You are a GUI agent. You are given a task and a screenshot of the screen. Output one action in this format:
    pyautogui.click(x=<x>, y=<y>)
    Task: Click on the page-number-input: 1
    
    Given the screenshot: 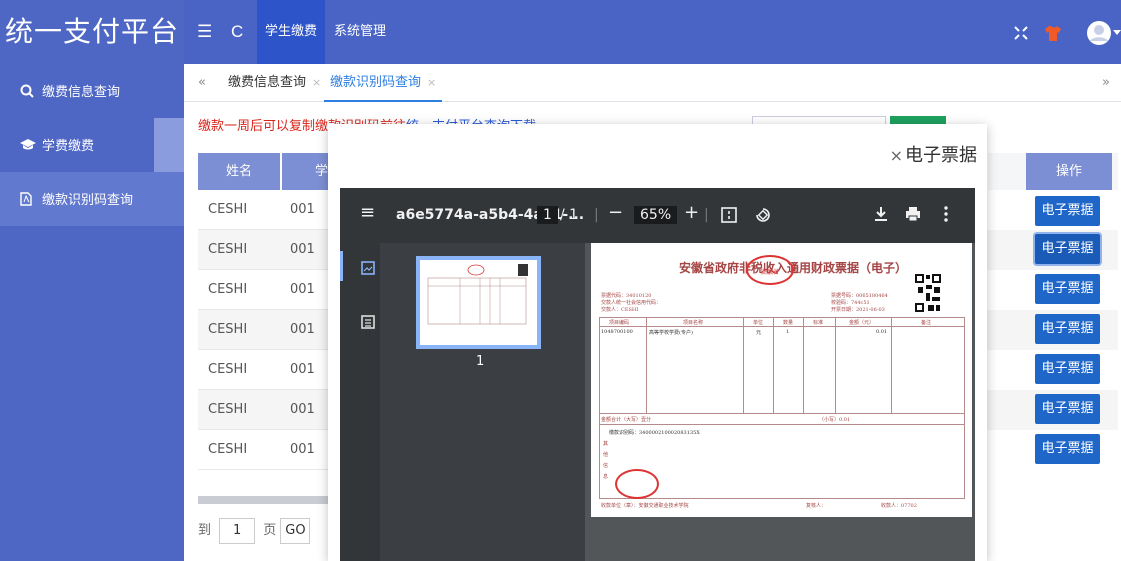 What is the action you would take?
    pyautogui.click(x=237, y=531)
    